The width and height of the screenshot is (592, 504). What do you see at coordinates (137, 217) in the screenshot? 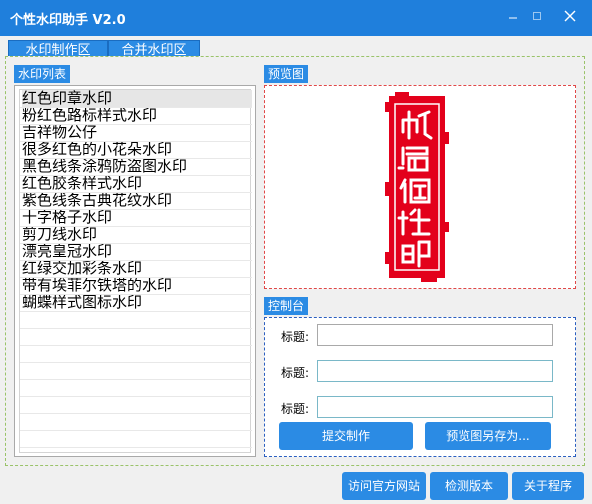
I see `list-item: 十字格子水印` at bounding box center [137, 217].